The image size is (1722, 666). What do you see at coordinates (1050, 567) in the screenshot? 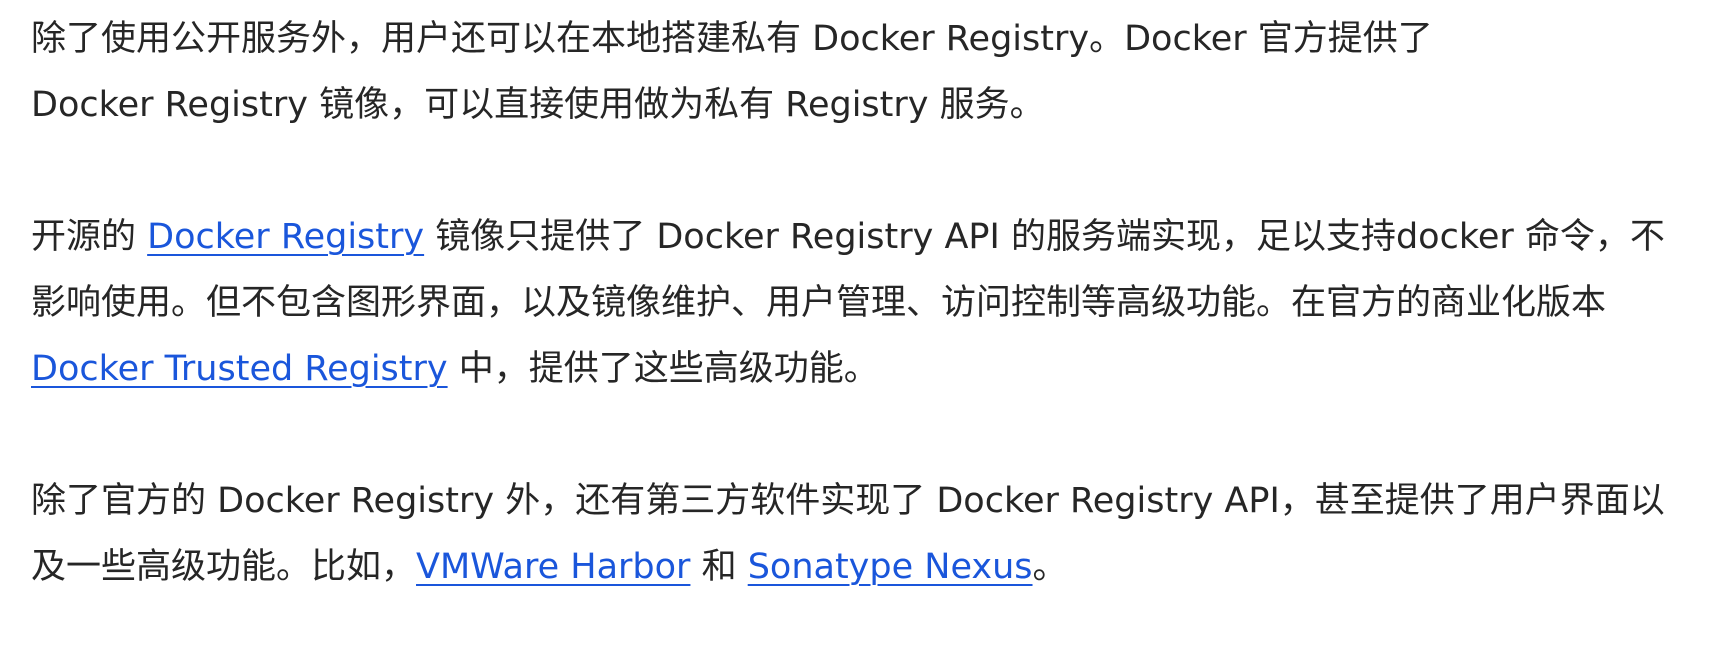
I see `inline-text: 。` at bounding box center [1050, 567].